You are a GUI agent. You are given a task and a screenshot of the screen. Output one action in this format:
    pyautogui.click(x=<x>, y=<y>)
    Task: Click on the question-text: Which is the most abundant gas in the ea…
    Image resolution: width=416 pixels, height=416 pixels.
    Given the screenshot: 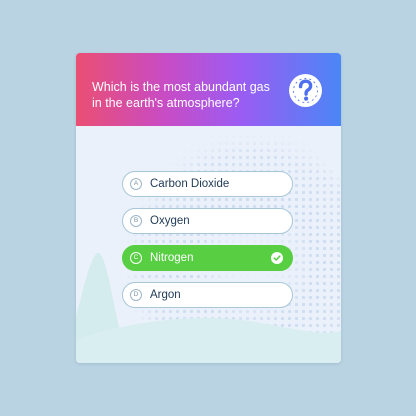 What is the action you would take?
    pyautogui.click(x=181, y=95)
    